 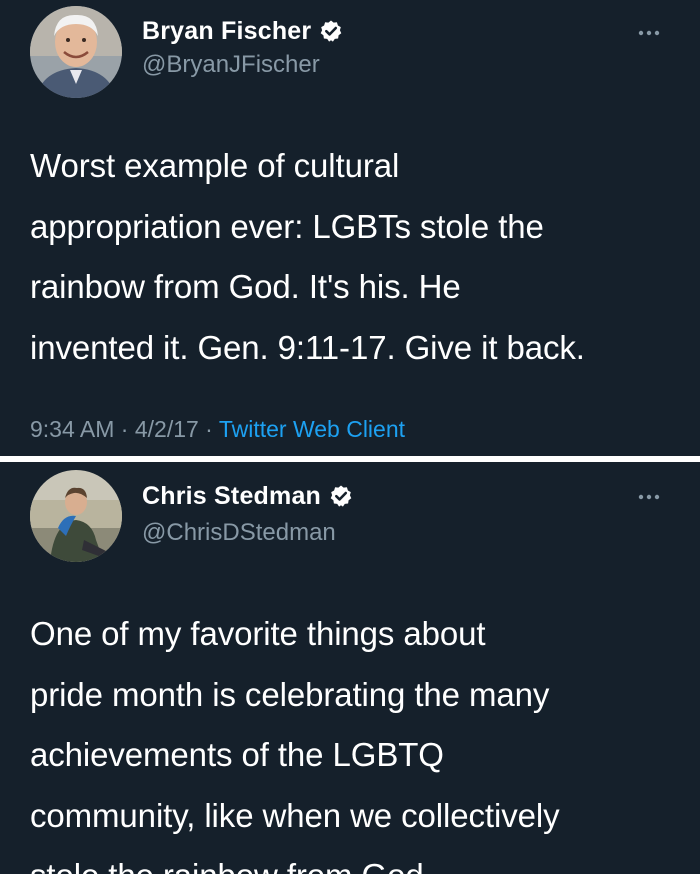 I want to click on tweet-time: 9:34 AM, so click(x=72, y=429).